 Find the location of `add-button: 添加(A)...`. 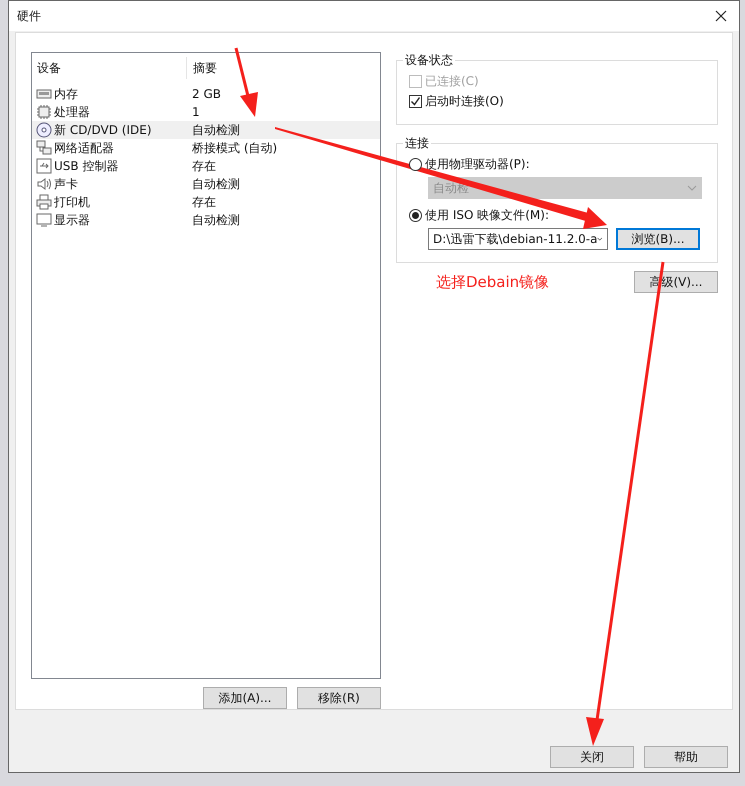

add-button: 添加(A)... is located at coordinates (245, 698).